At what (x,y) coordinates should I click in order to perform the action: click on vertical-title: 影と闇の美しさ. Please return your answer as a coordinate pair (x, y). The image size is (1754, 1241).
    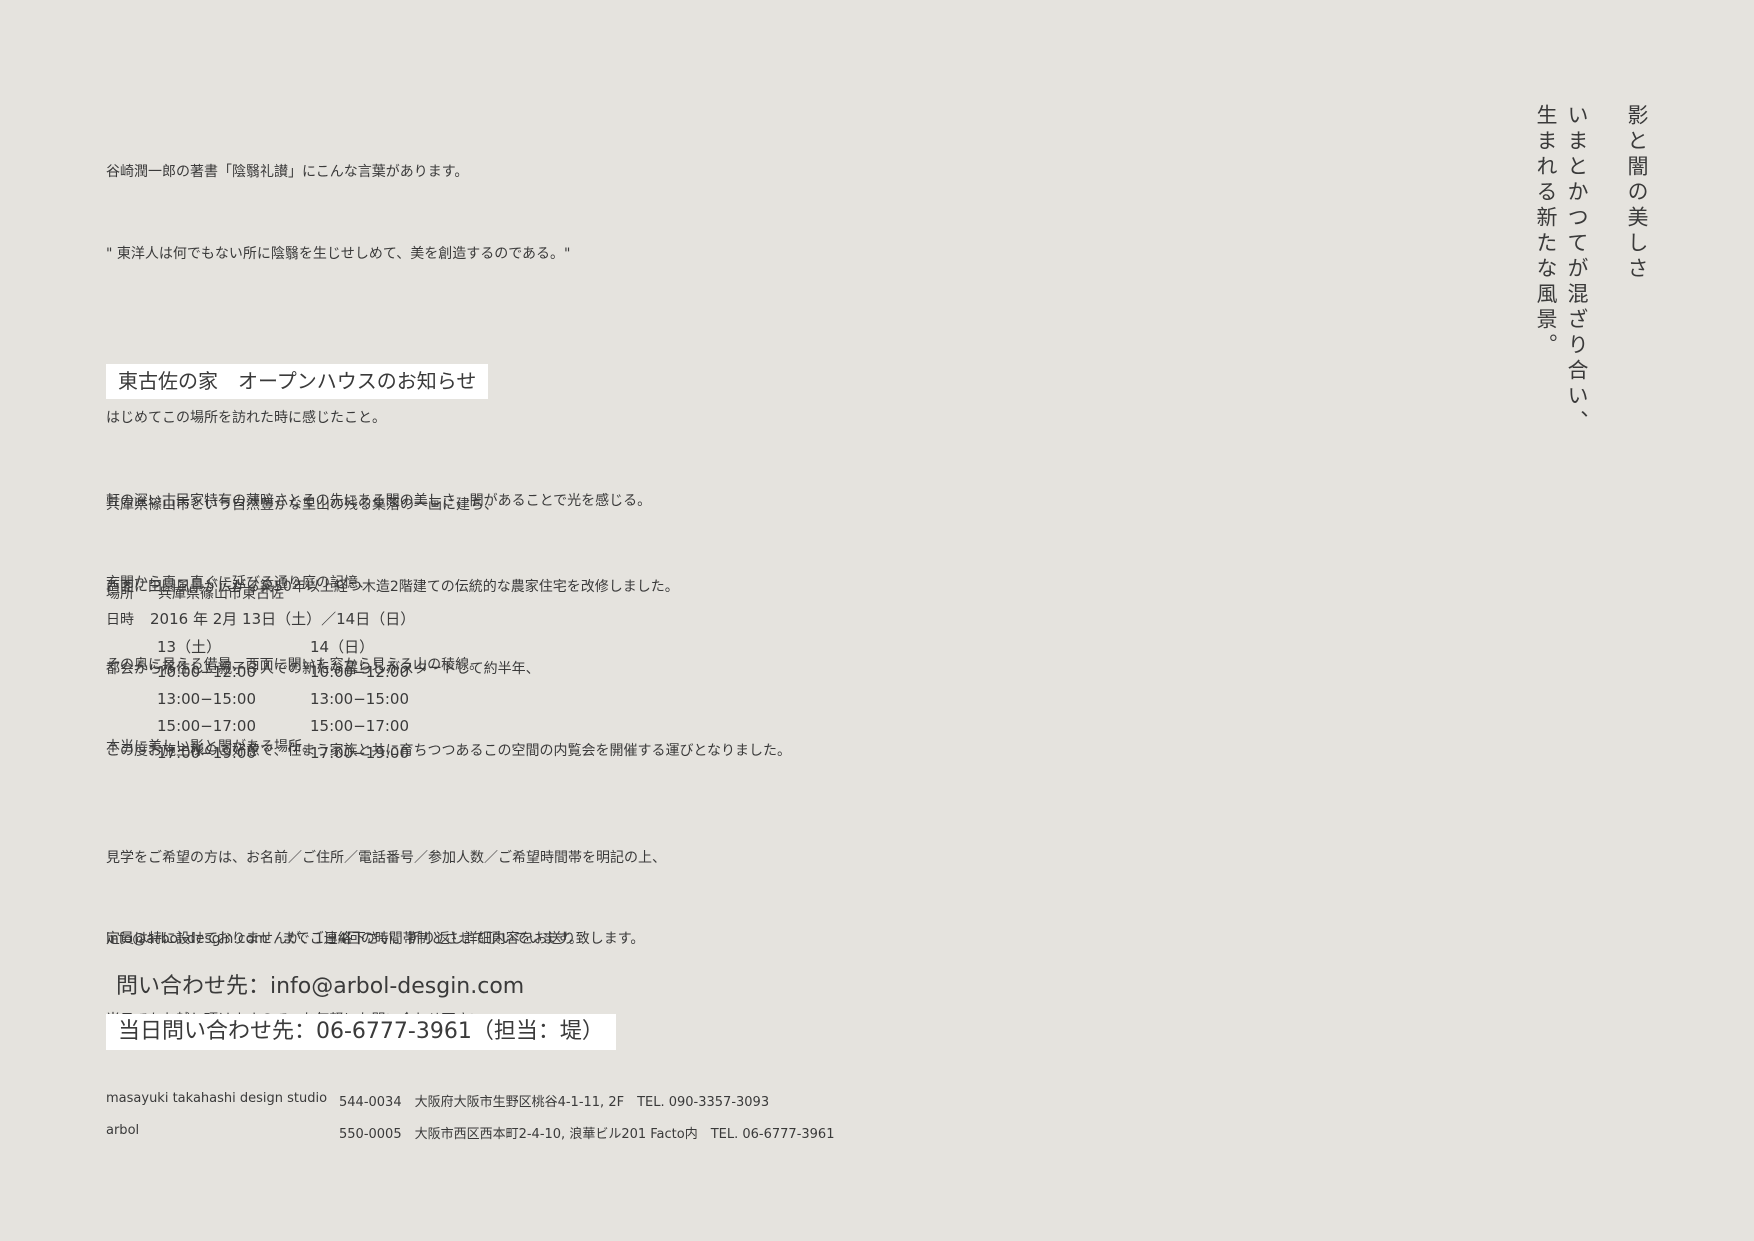
    Looking at the image, I should click on (1637, 193).